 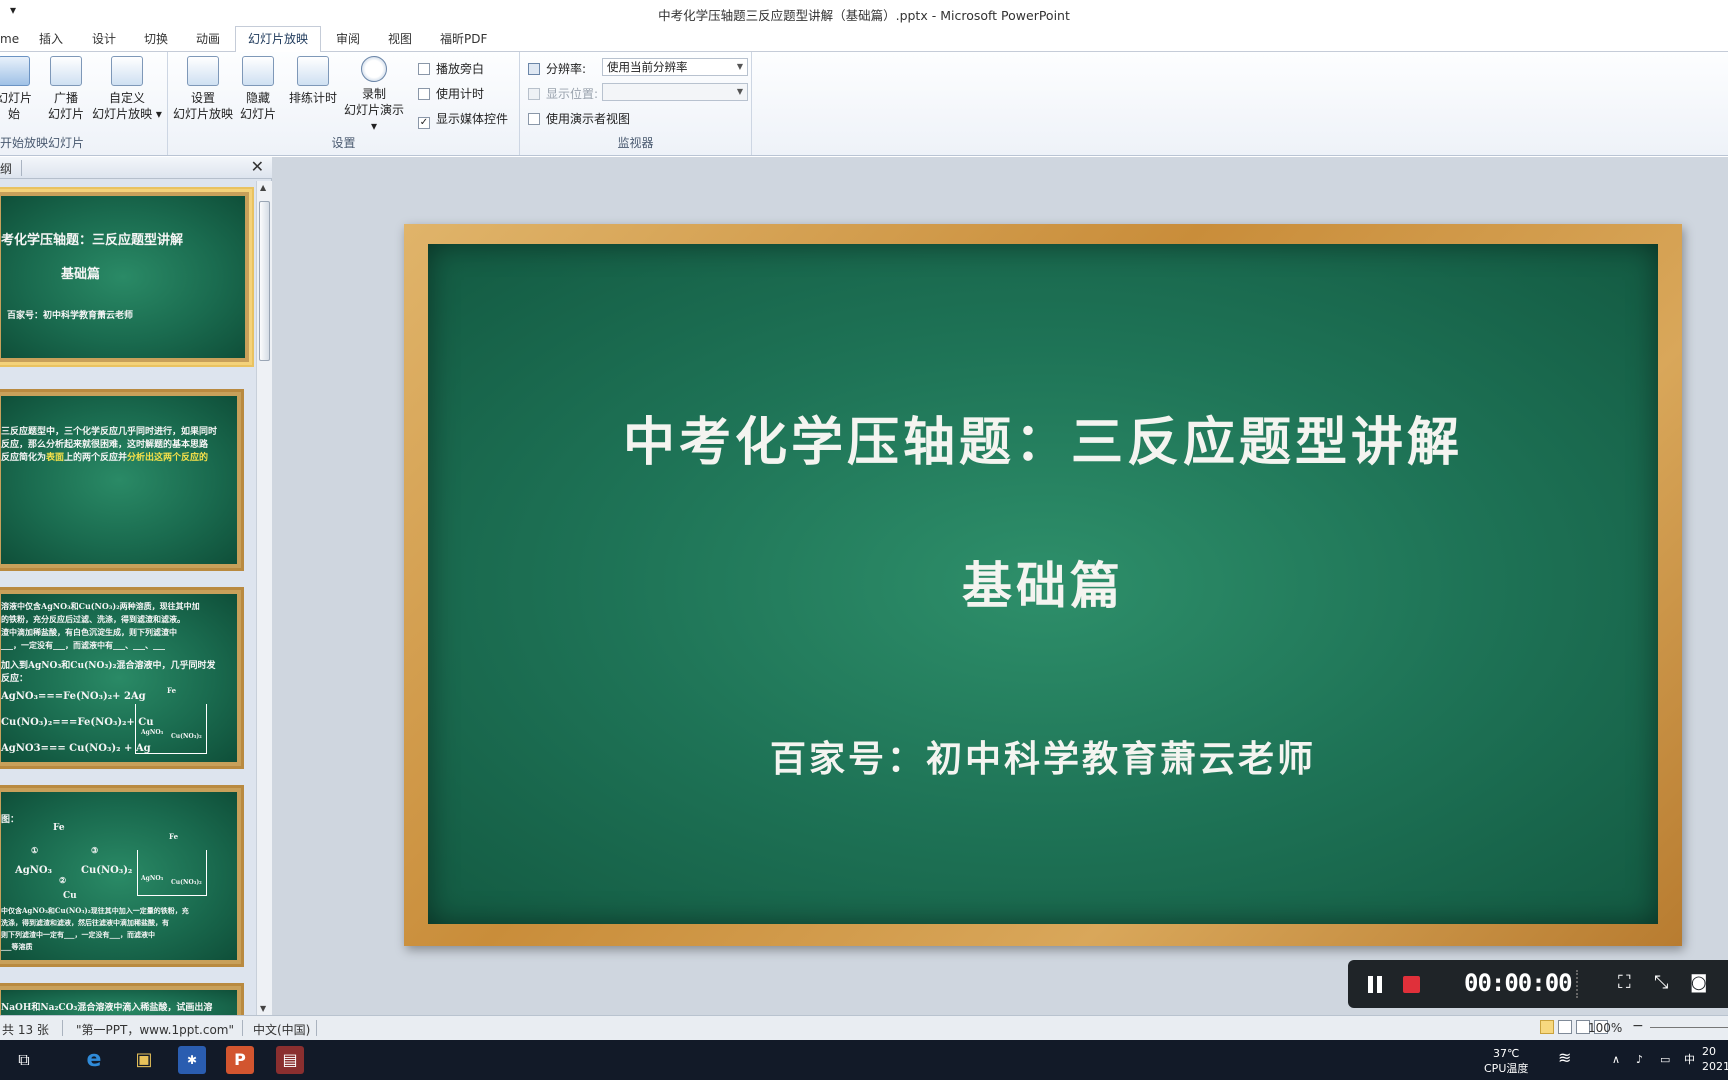 I want to click on thumbnail-scrollbar: ▲ ▼, so click(x=264, y=598).